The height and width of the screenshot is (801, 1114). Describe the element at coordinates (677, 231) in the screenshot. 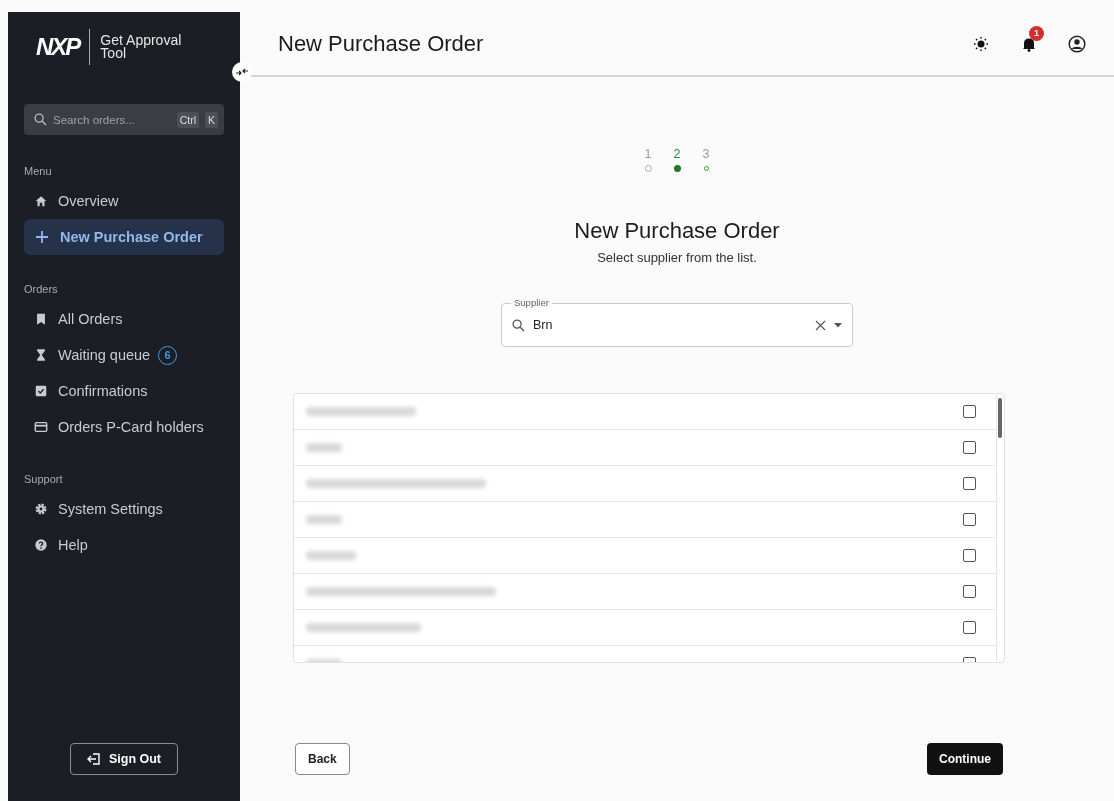

I see `form-title: New Purchase Order` at that location.